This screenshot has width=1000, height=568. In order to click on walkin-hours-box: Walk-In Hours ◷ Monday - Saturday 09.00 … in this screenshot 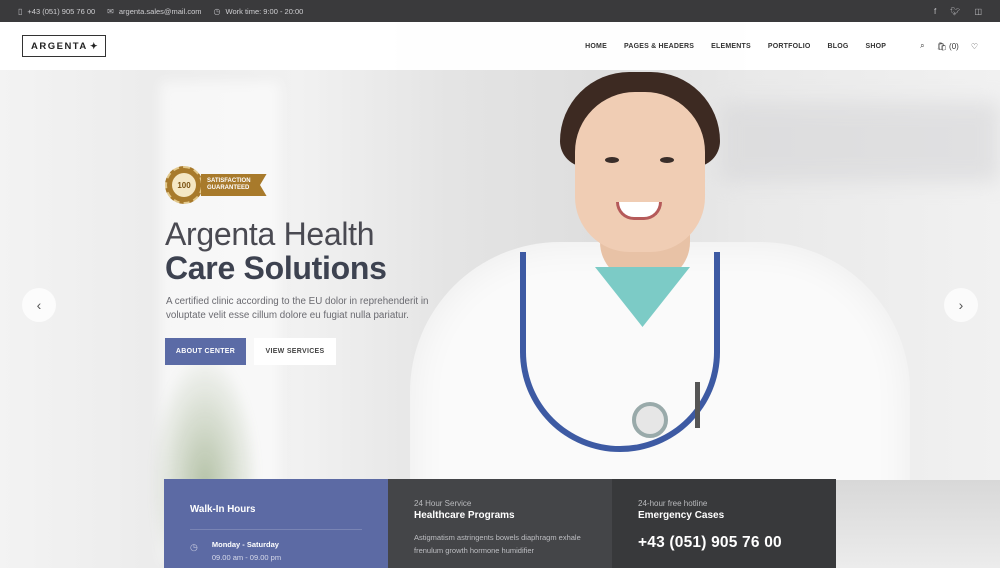, I will do `click(276, 523)`.